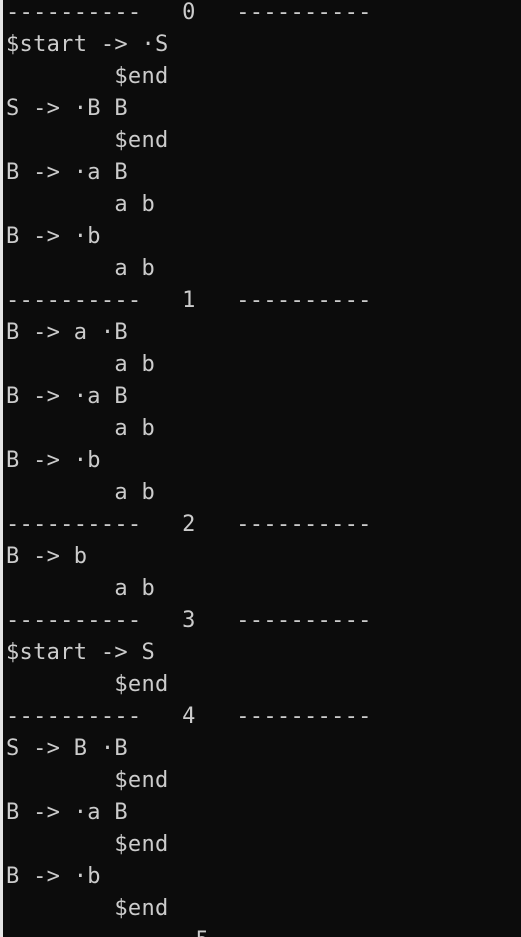 This screenshot has height=937, width=521. Describe the element at coordinates (189, 716) in the screenshot. I see `console-line: ---------- 4 ----------` at that location.